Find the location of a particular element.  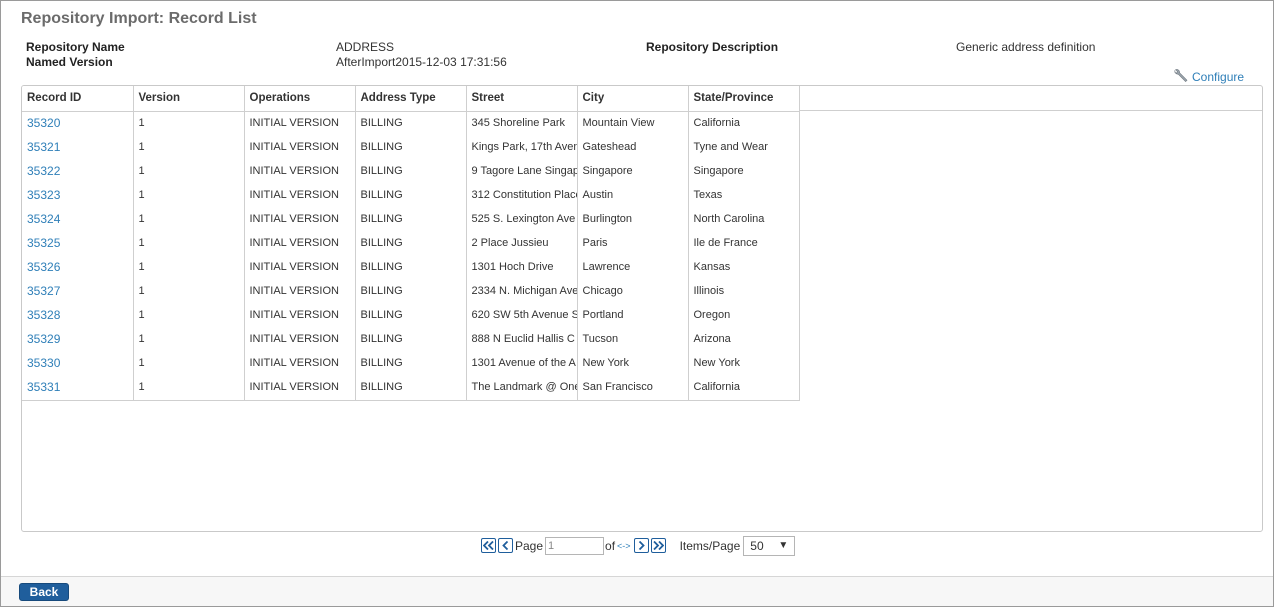

cell-state-province: Oregon is located at coordinates (744, 315).